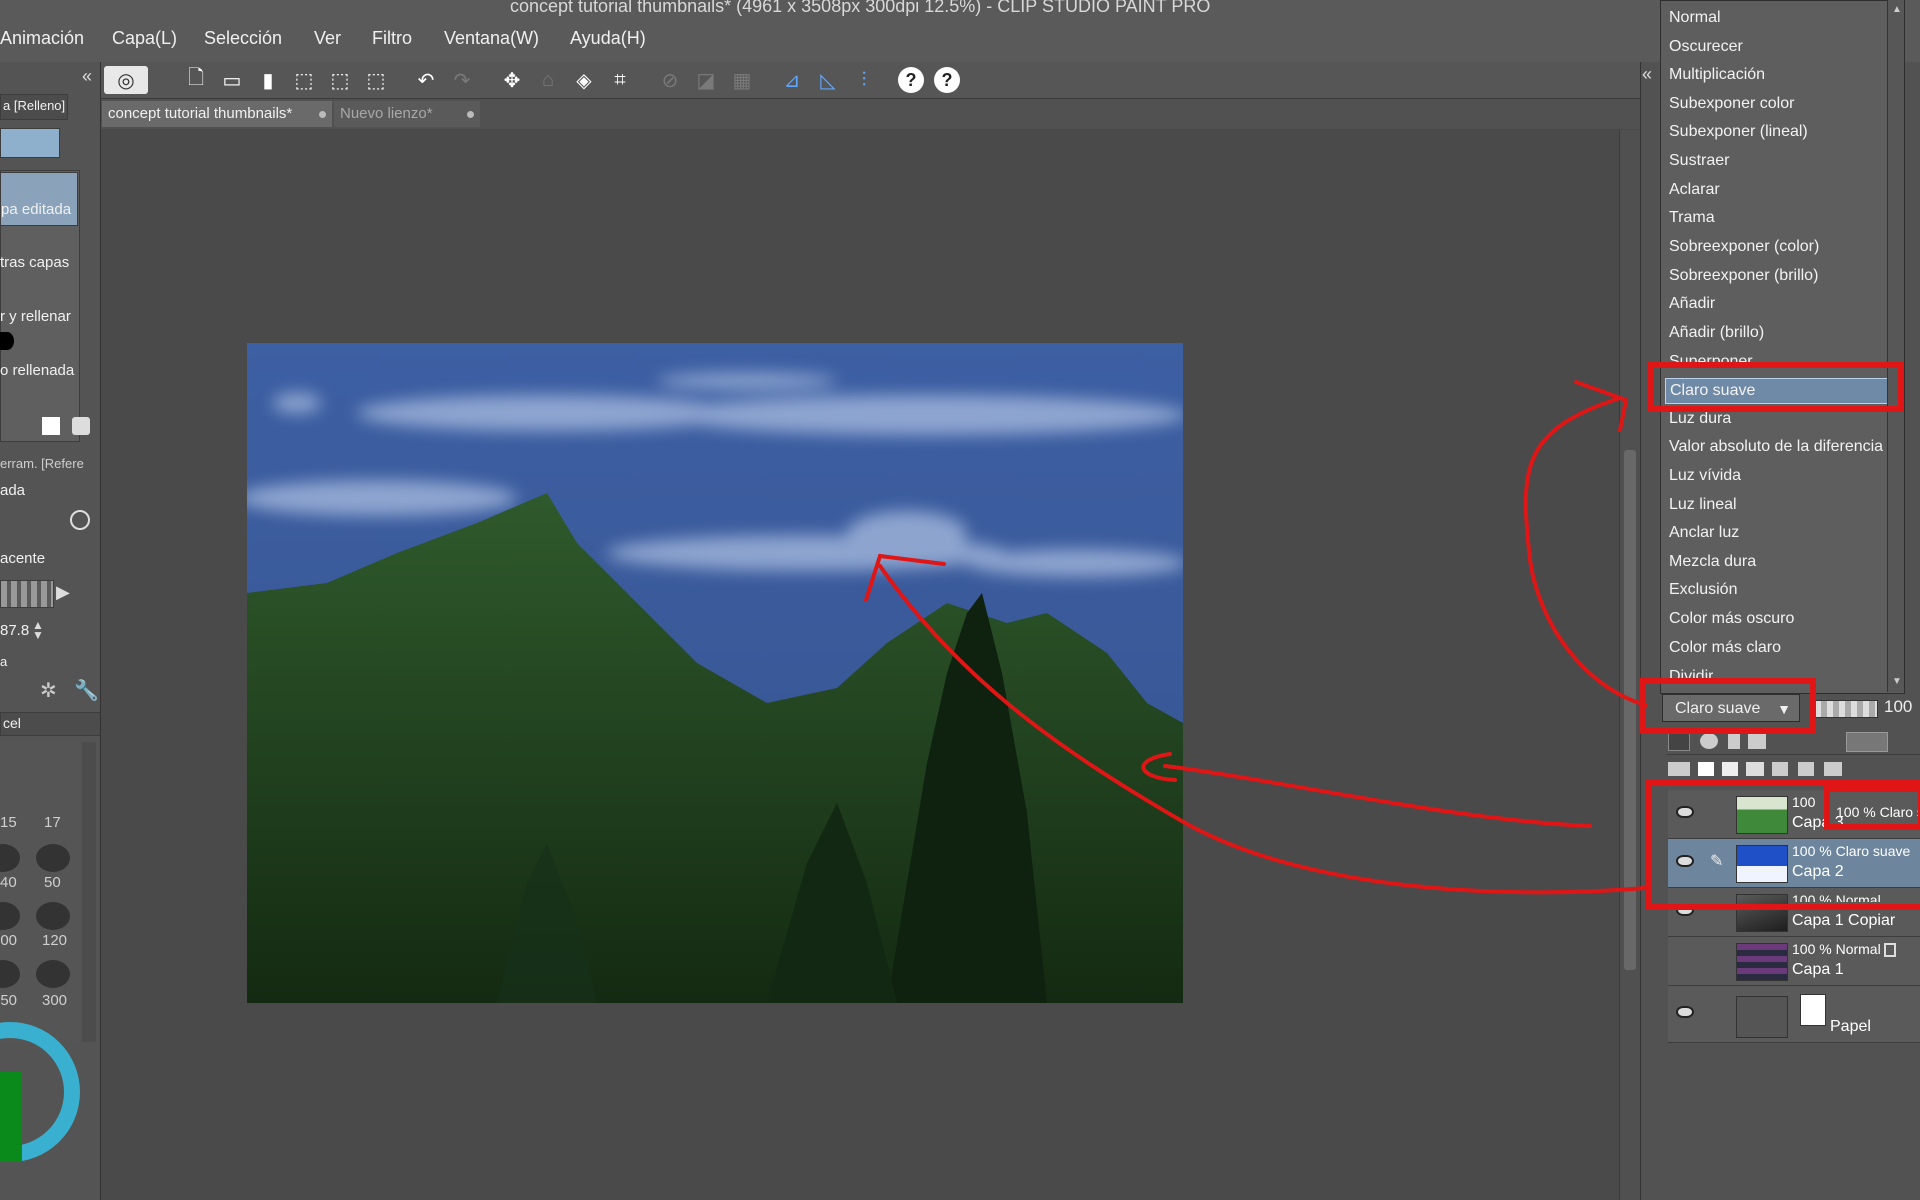 This screenshot has height=1200, width=1920. Describe the element at coordinates (905, 577) in the screenshot. I see `arrowhead` at that location.